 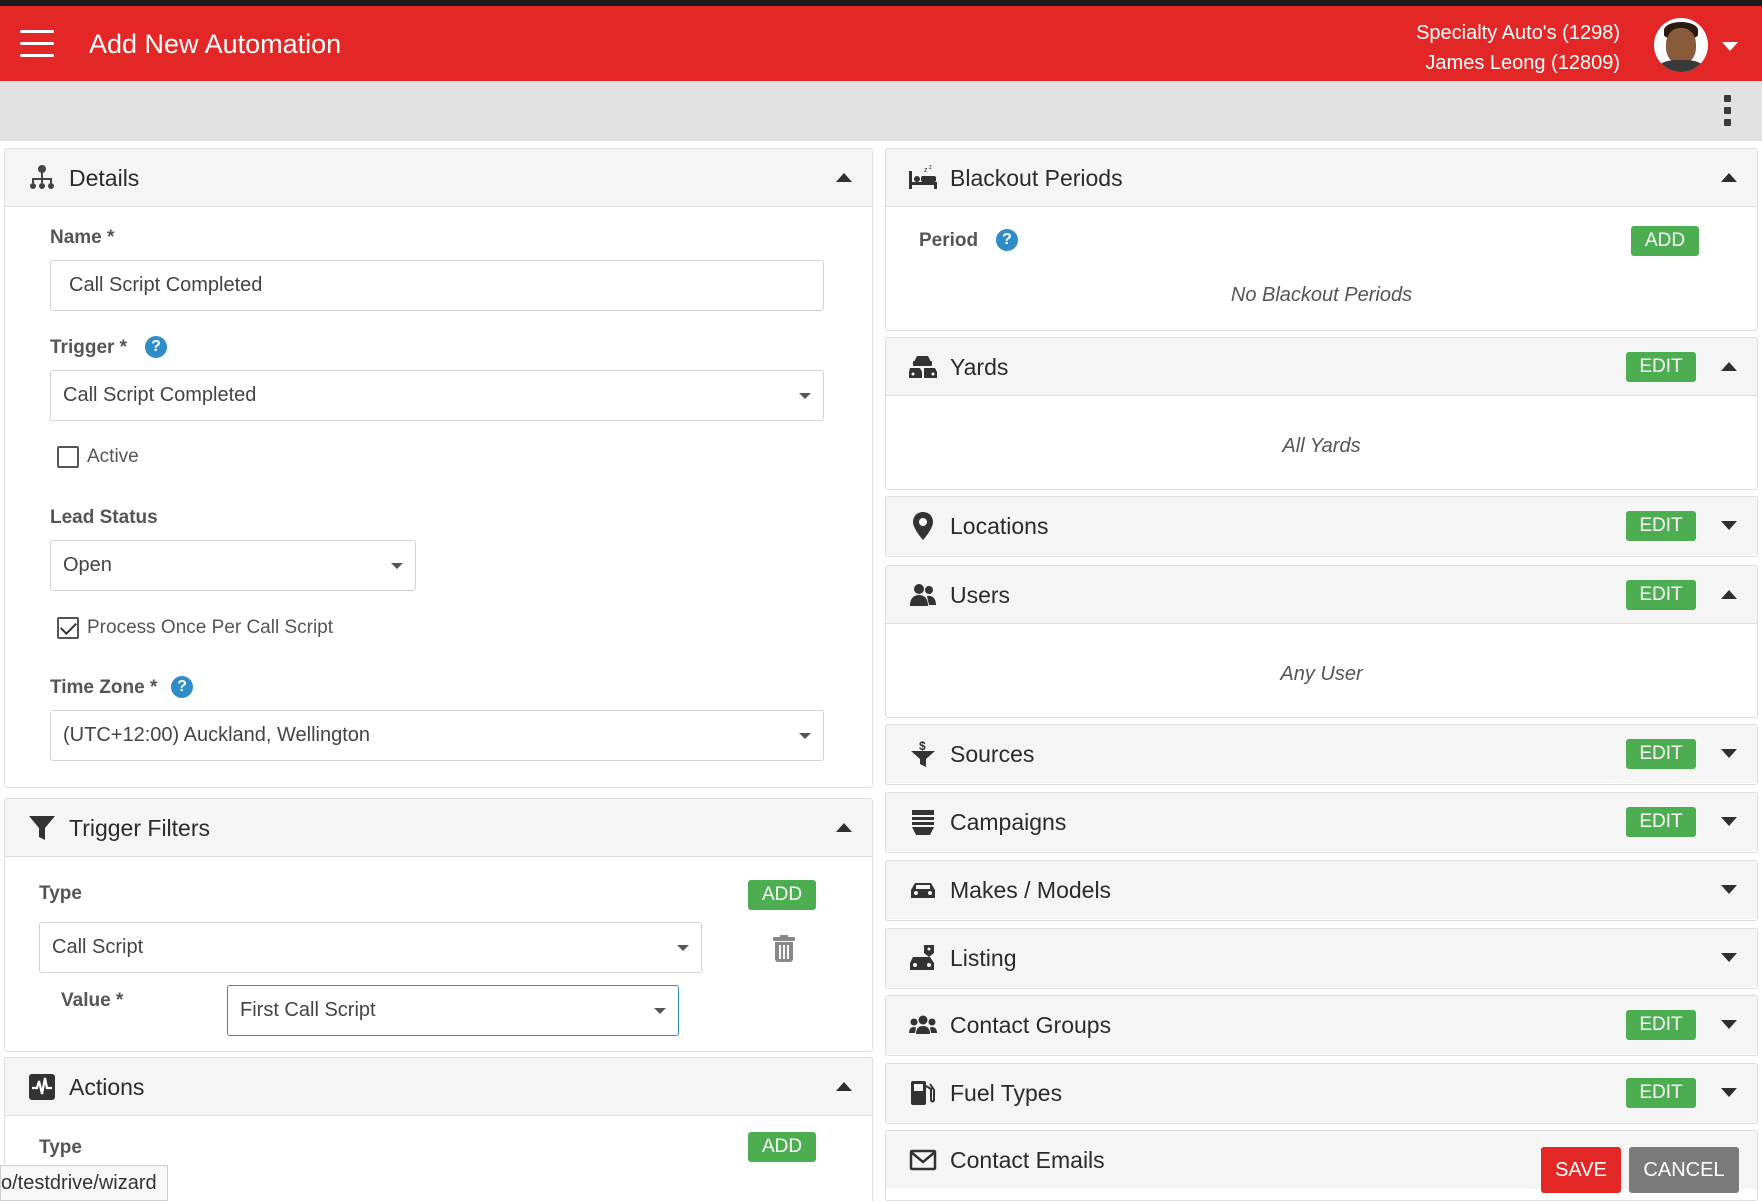 What do you see at coordinates (1321, 1160) in the screenshot?
I see `contact-emails-header: Contact Emails` at bounding box center [1321, 1160].